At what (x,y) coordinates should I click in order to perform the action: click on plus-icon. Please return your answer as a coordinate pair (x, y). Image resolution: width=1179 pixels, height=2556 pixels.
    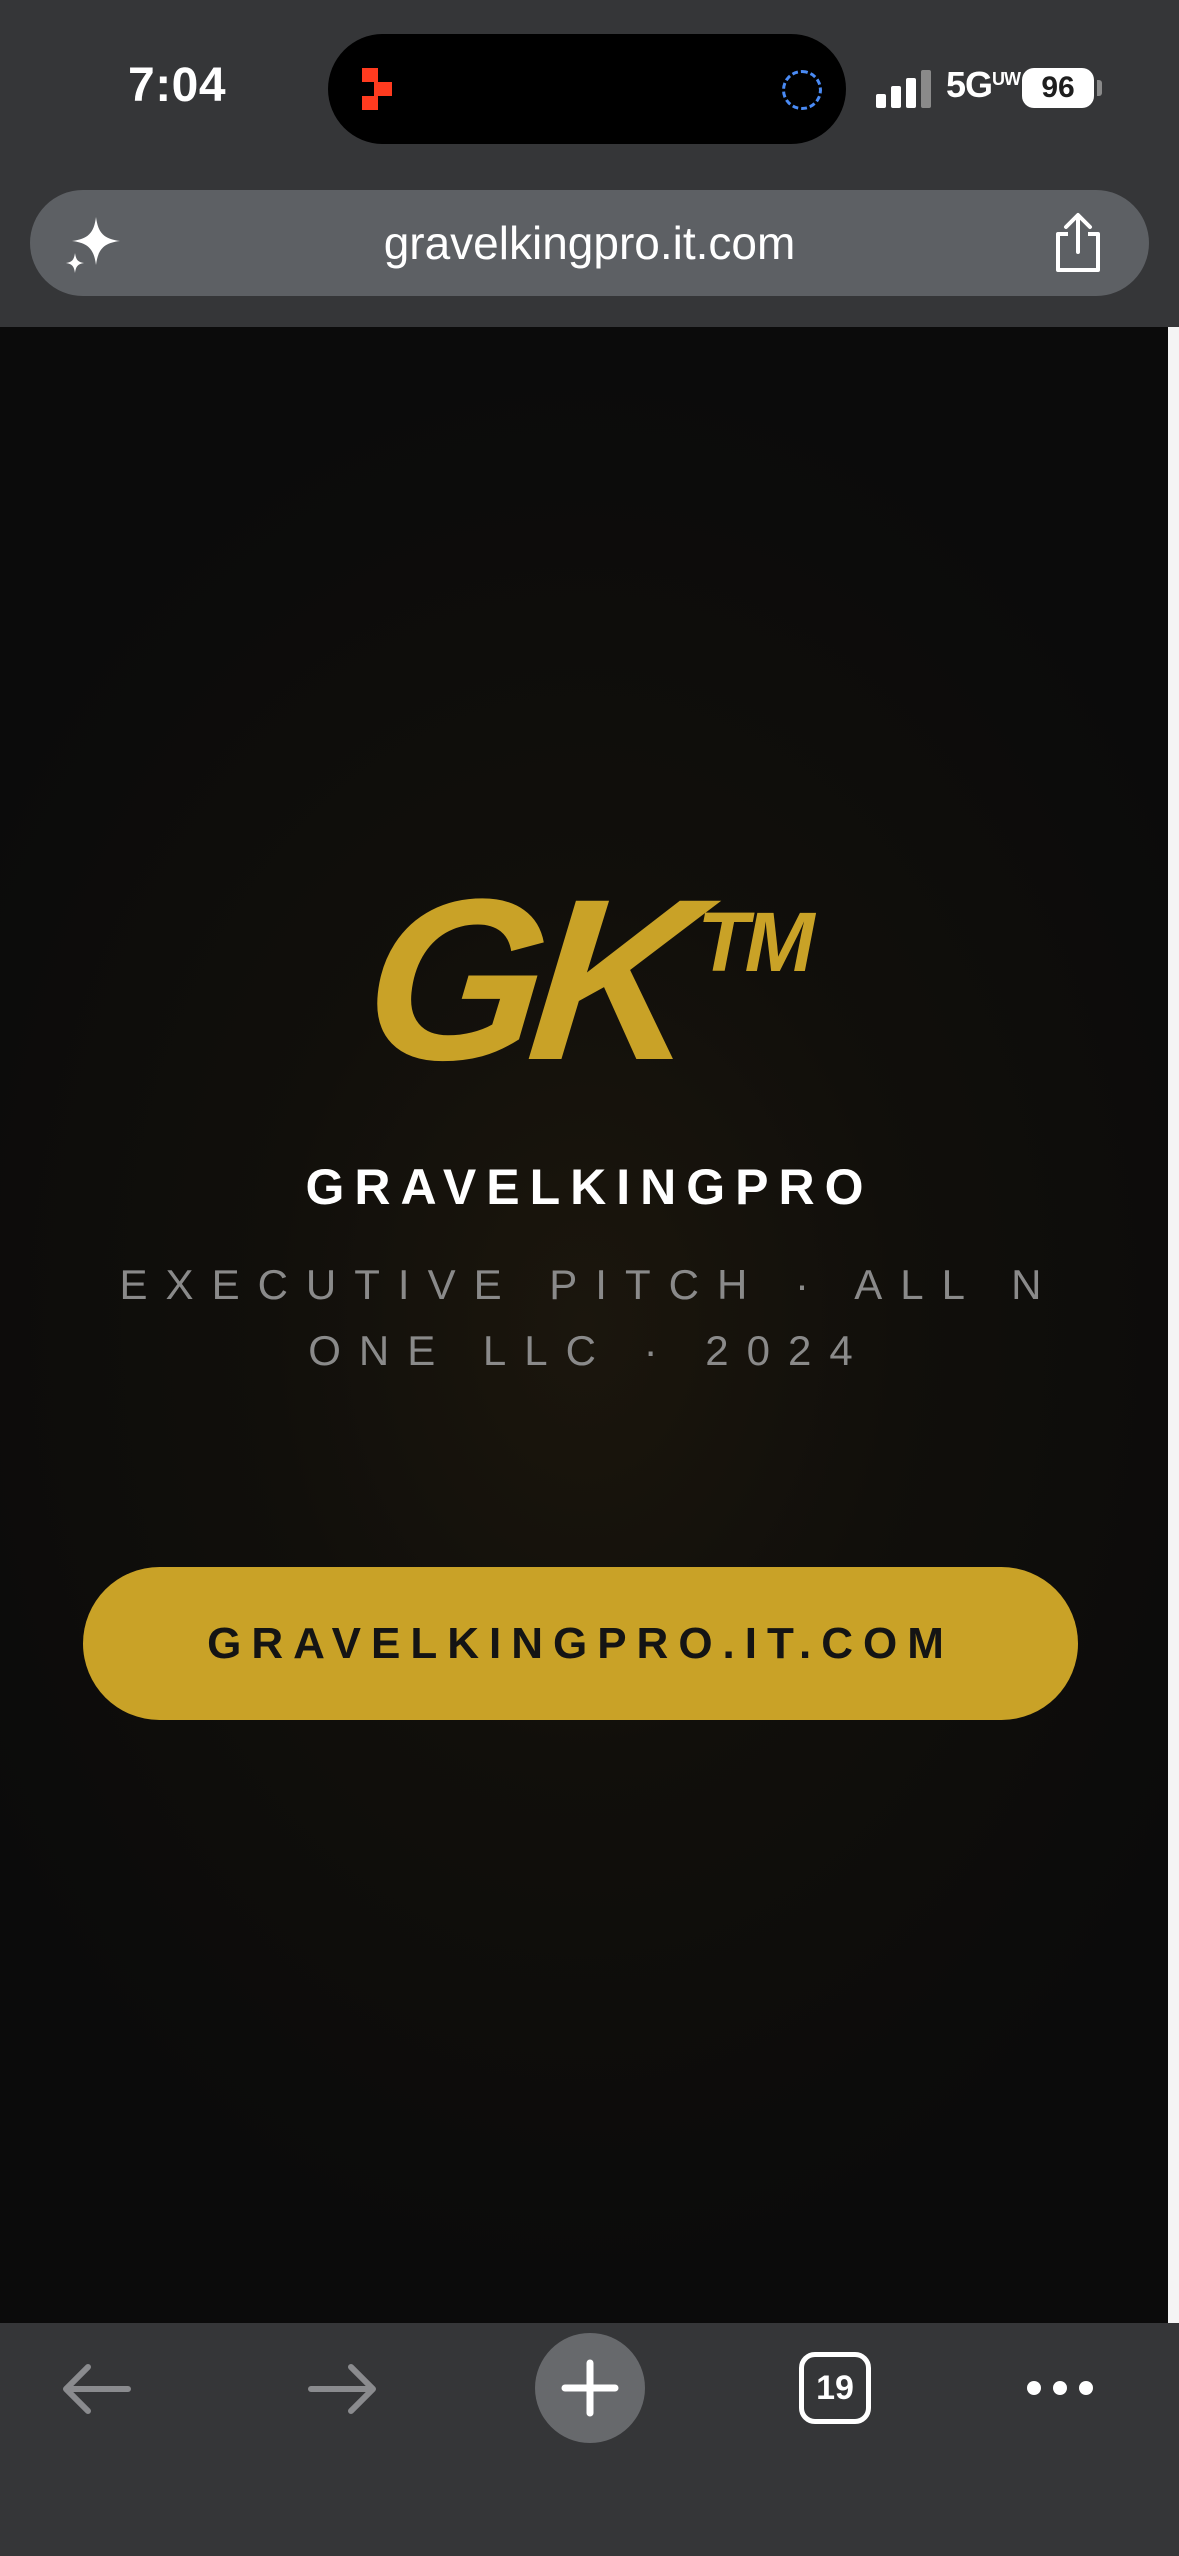
    Looking at the image, I should click on (590, 2388).